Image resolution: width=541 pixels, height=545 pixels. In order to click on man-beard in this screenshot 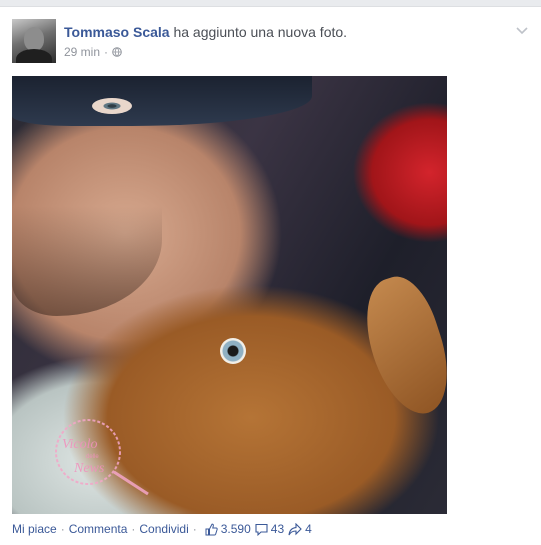, I will do `click(87, 261)`.